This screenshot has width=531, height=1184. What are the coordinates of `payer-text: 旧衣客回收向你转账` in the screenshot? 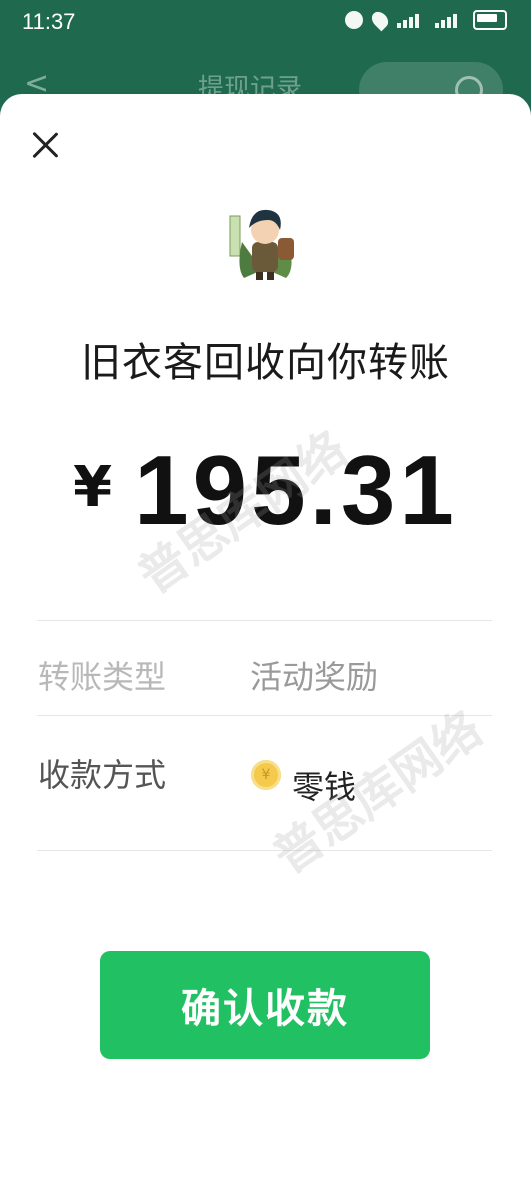 It's located at (265, 363).